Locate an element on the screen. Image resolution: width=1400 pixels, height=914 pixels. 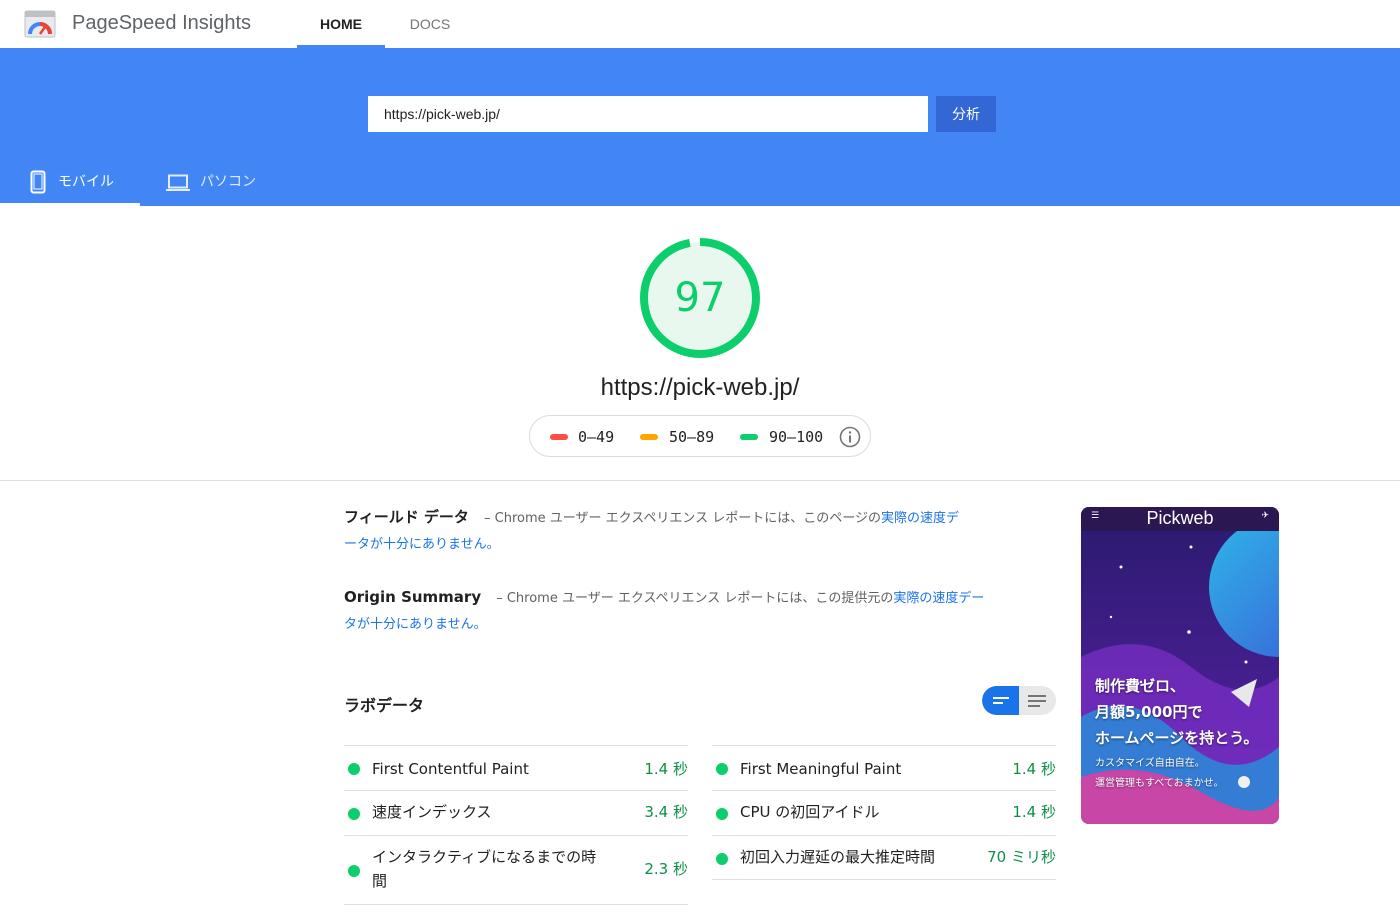
metric-row: First Contentful Paint 1.4 秒 is located at coordinates (516, 767).